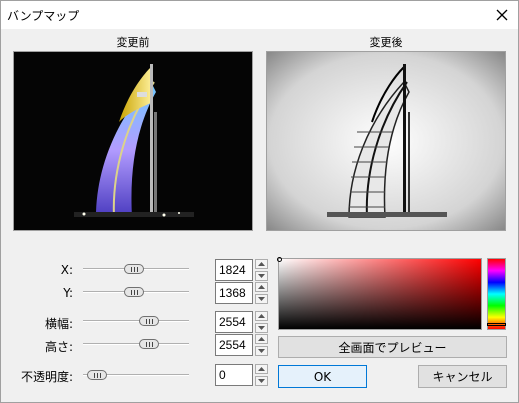 The height and width of the screenshot is (403, 519). I want to click on x-slider-thumb, so click(134, 269).